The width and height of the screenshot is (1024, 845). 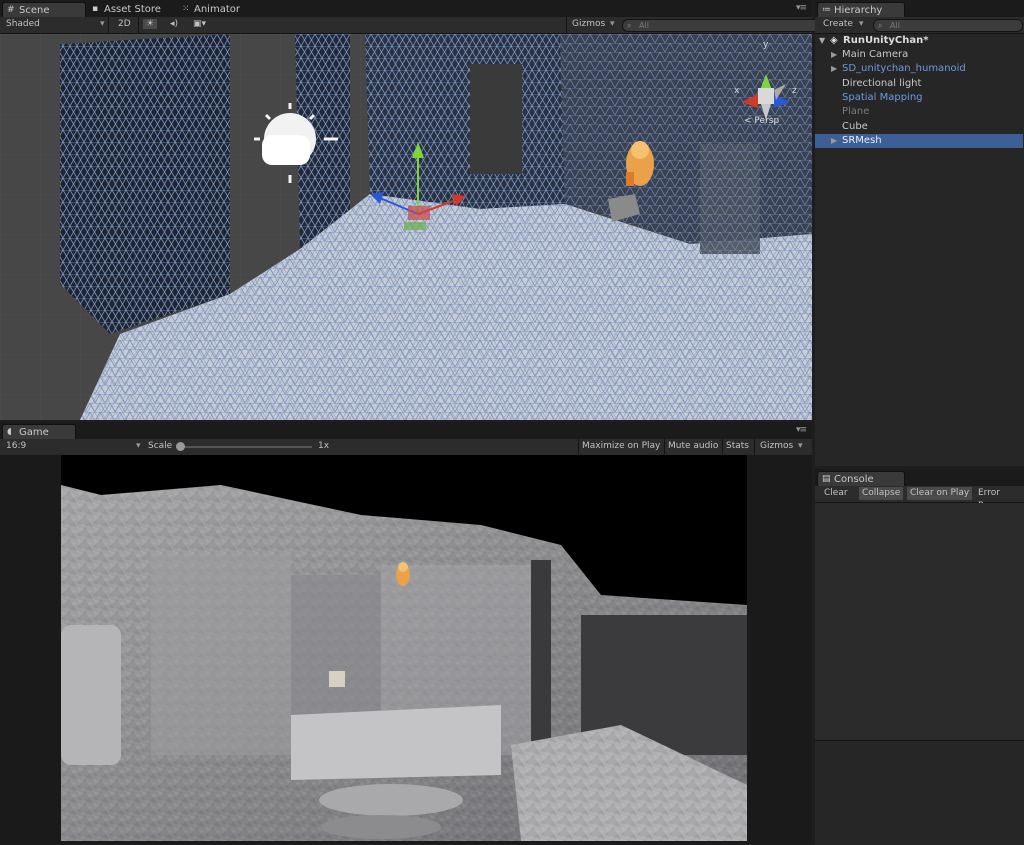 What do you see at coordinates (174, 24) in the screenshot?
I see `scene-audio-icon: ◂)` at bounding box center [174, 24].